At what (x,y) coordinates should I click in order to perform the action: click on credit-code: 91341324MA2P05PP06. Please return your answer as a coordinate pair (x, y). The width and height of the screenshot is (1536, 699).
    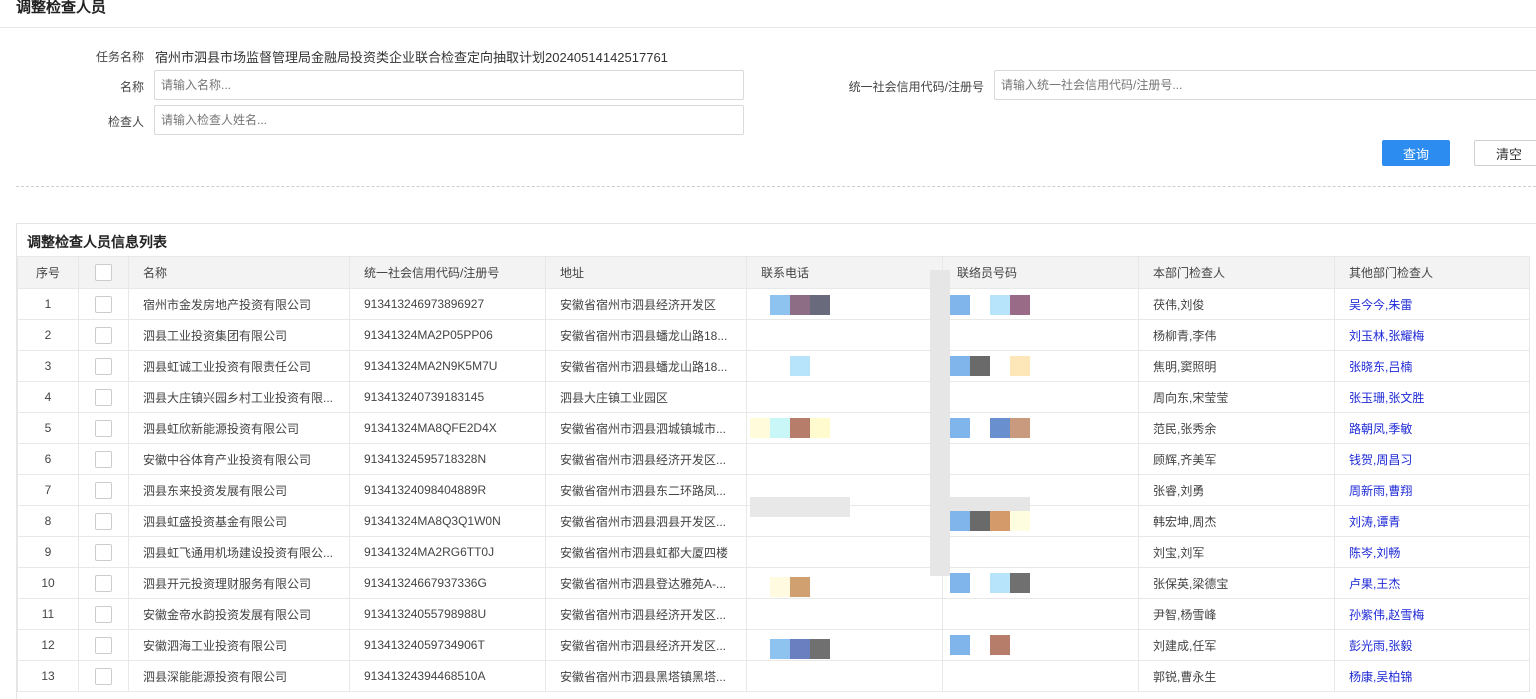
    Looking at the image, I should click on (447, 335).